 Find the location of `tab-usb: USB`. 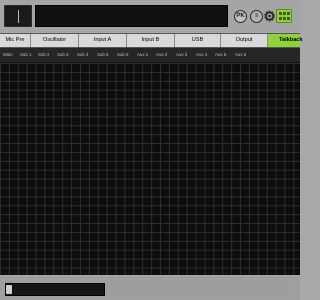

tab-usb: USB is located at coordinates (198, 40).